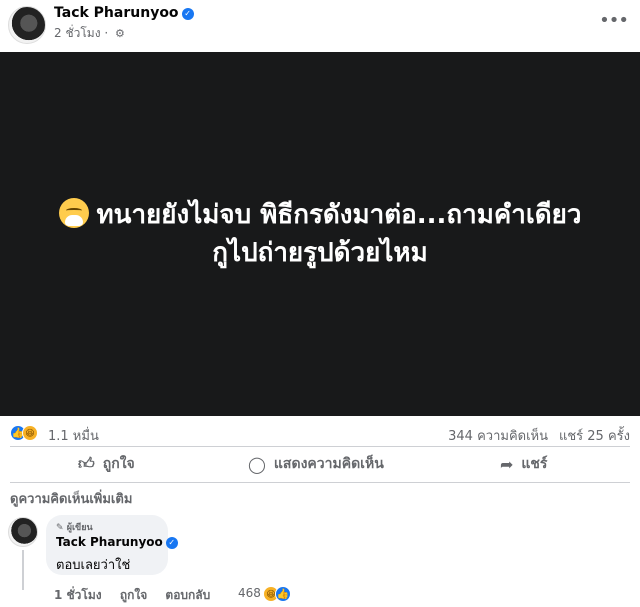  I want to click on speech-bubble-icon: ◯, so click(257, 464).